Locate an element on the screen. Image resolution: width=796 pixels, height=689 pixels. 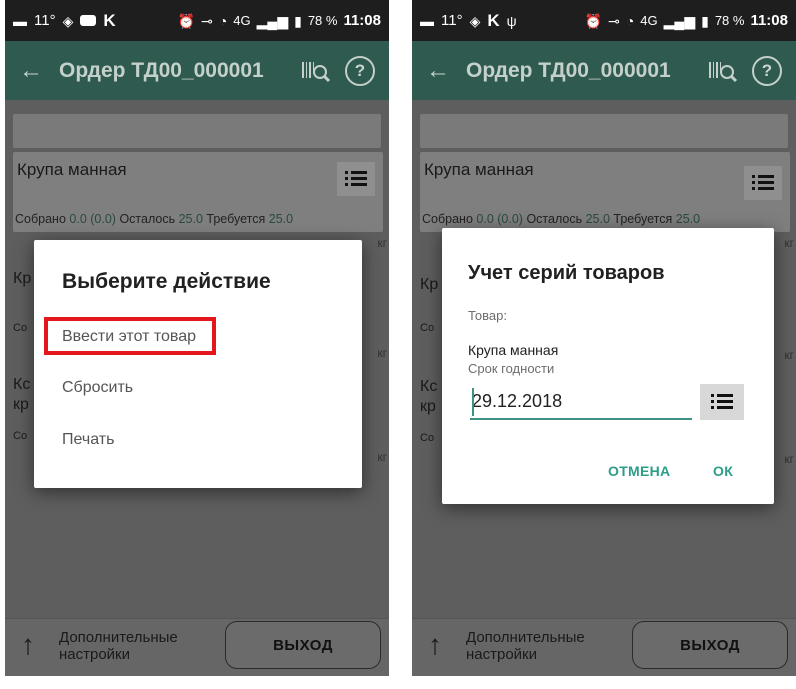
usb-icon: ψ is located at coordinates (511, 20).